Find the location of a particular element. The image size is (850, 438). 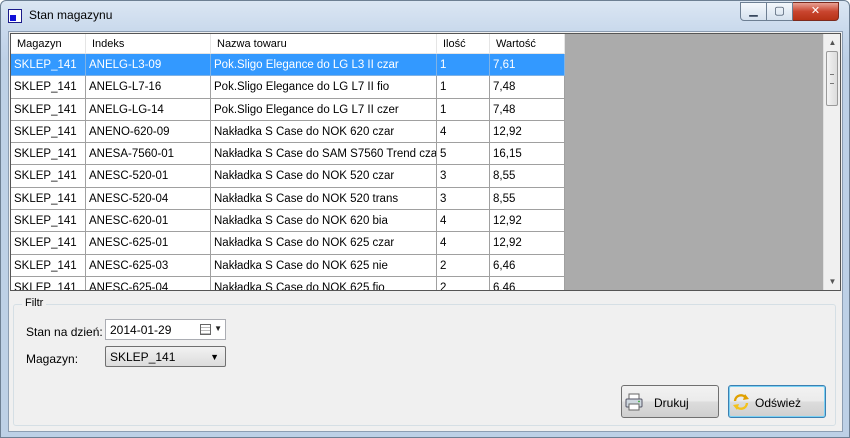

warehouse-select: SKLEP_141 ▼ is located at coordinates (165, 356).